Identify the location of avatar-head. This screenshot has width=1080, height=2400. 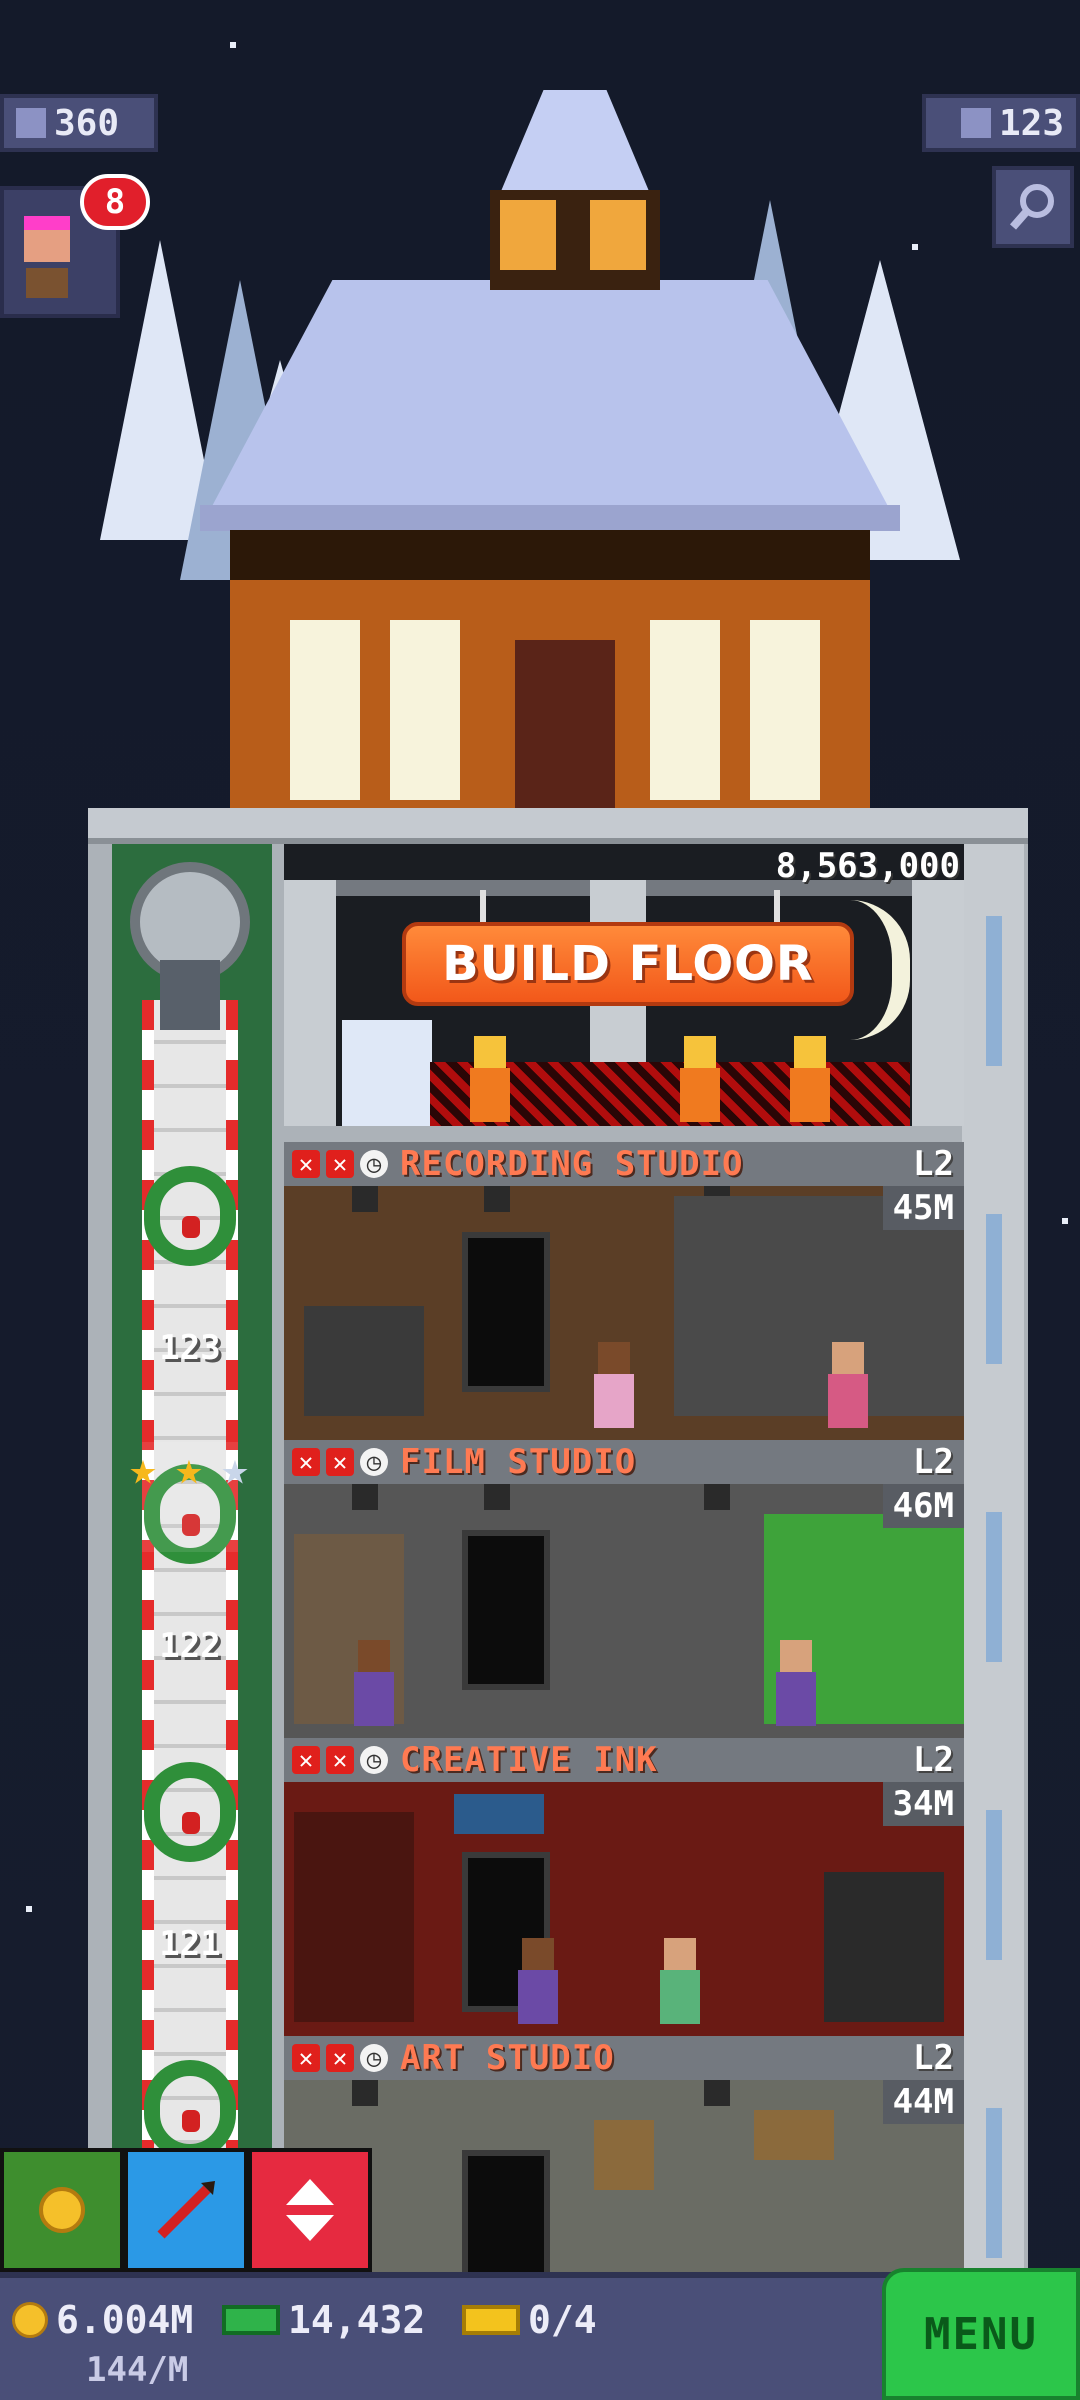
(47, 239).